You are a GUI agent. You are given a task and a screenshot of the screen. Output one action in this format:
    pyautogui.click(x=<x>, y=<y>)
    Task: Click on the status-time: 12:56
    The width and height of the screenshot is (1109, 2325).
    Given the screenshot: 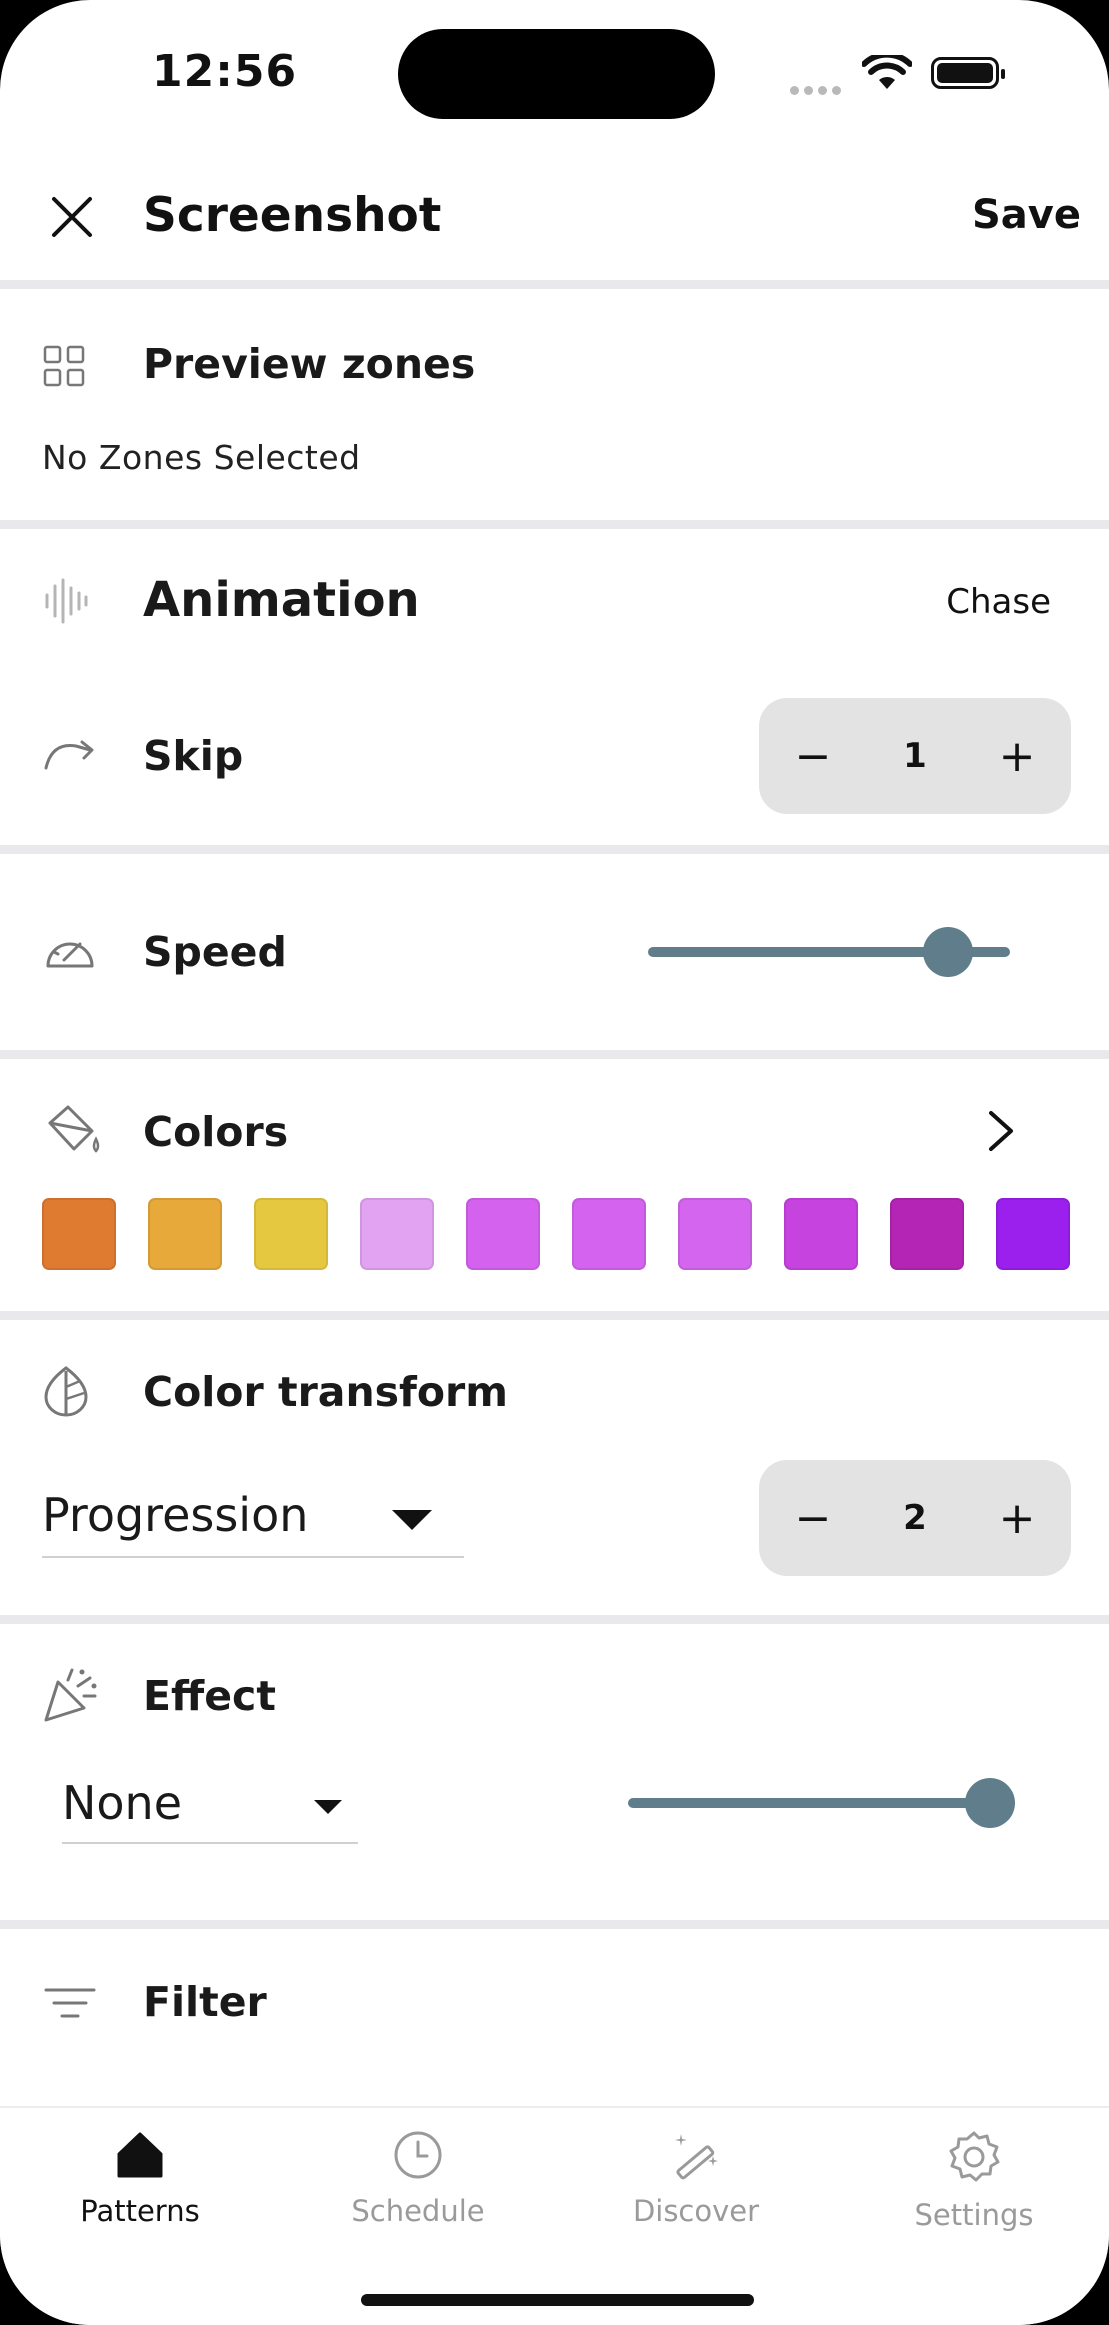 What is the action you would take?
    pyautogui.click(x=225, y=71)
    